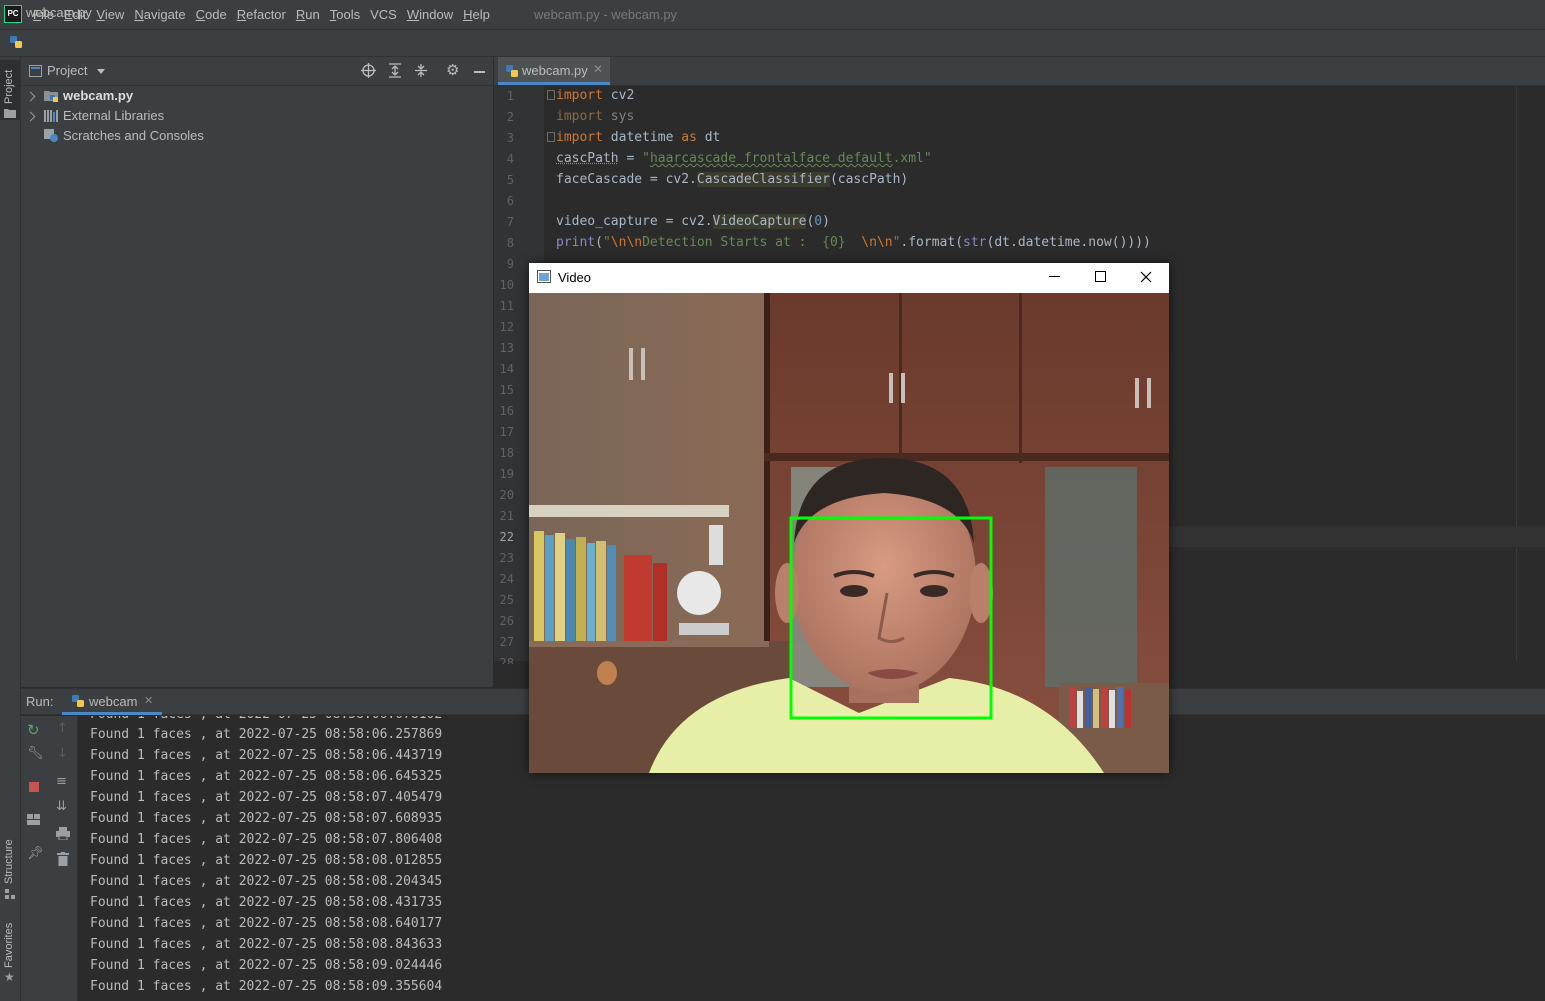 This screenshot has height=1001, width=1545. I want to click on gear-icon: ⚙, so click(452, 70).